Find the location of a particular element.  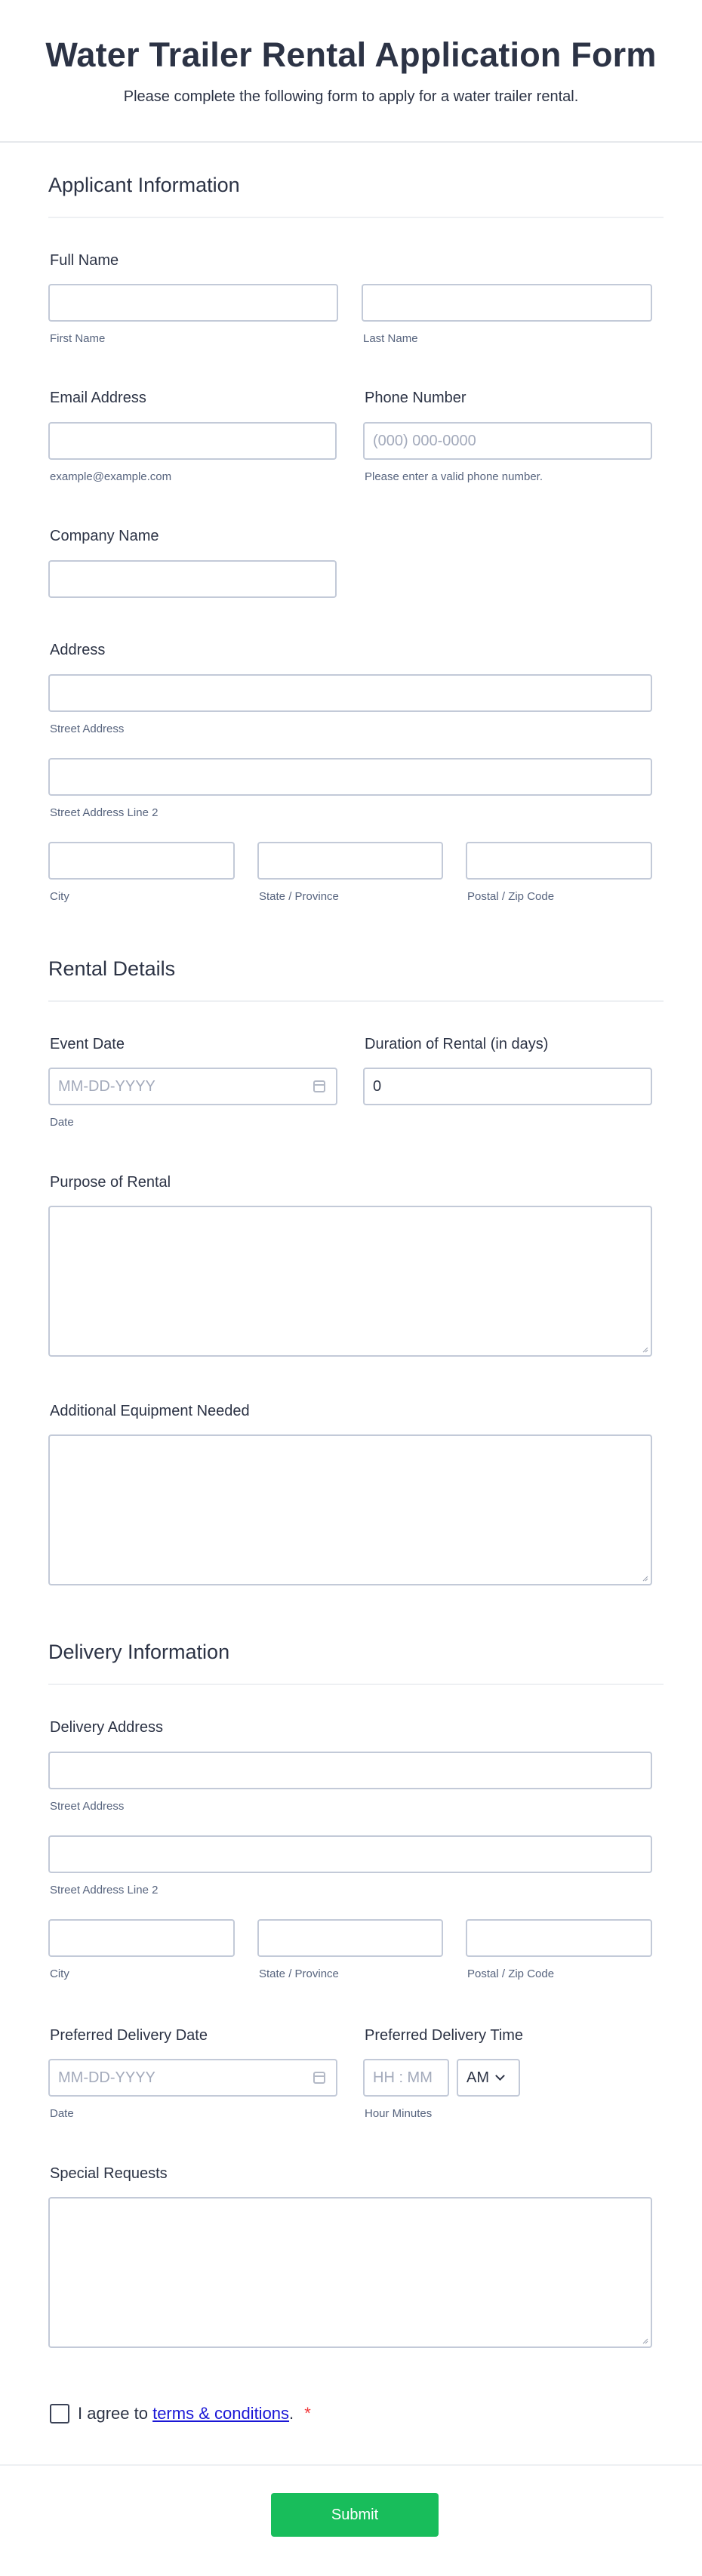

delivery-state-input is located at coordinates (350, 1938).